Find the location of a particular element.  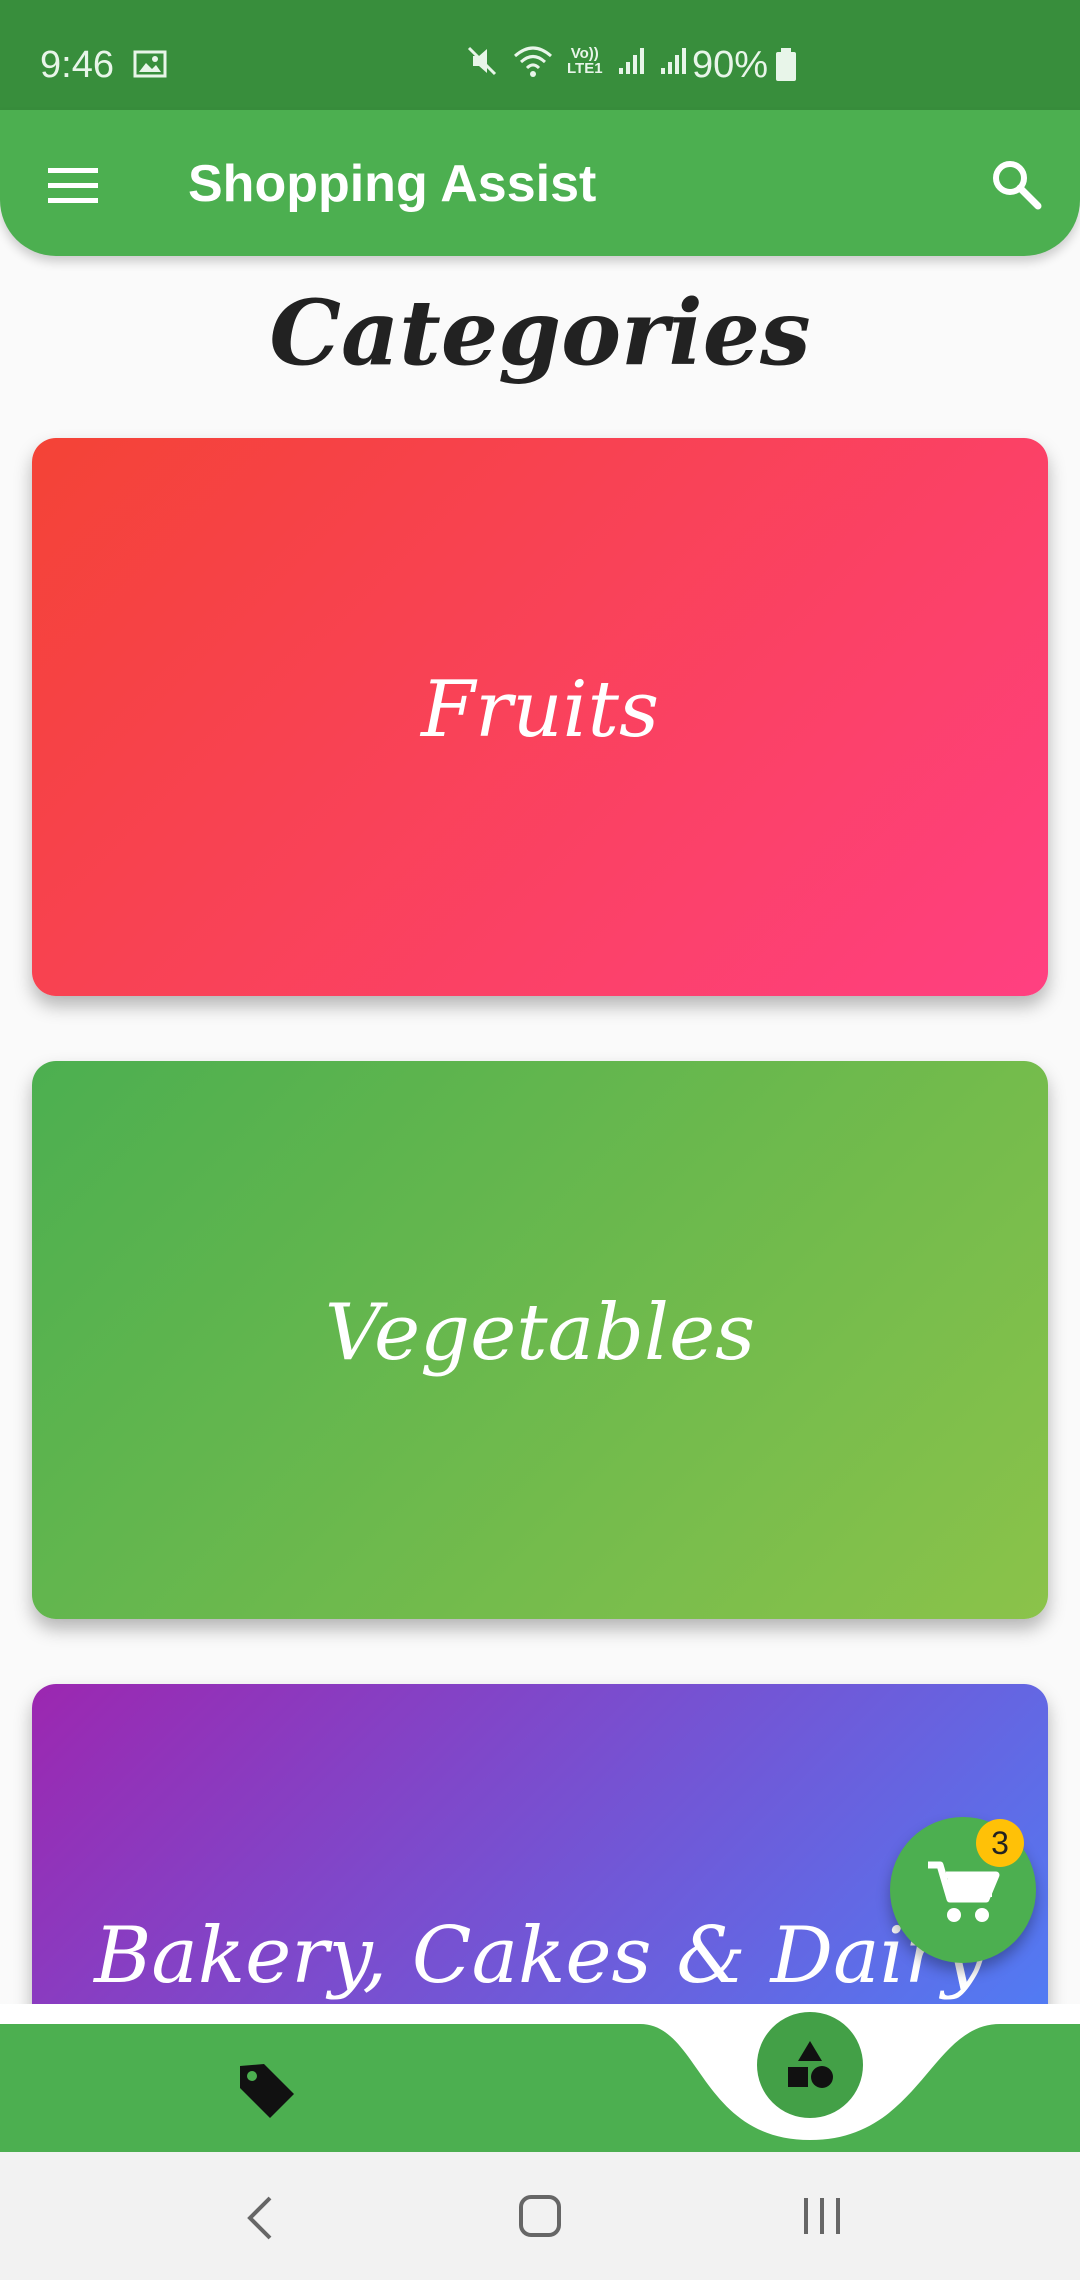

volte-icon: Vo)) LTE1 is located at coordinates (585, 61).